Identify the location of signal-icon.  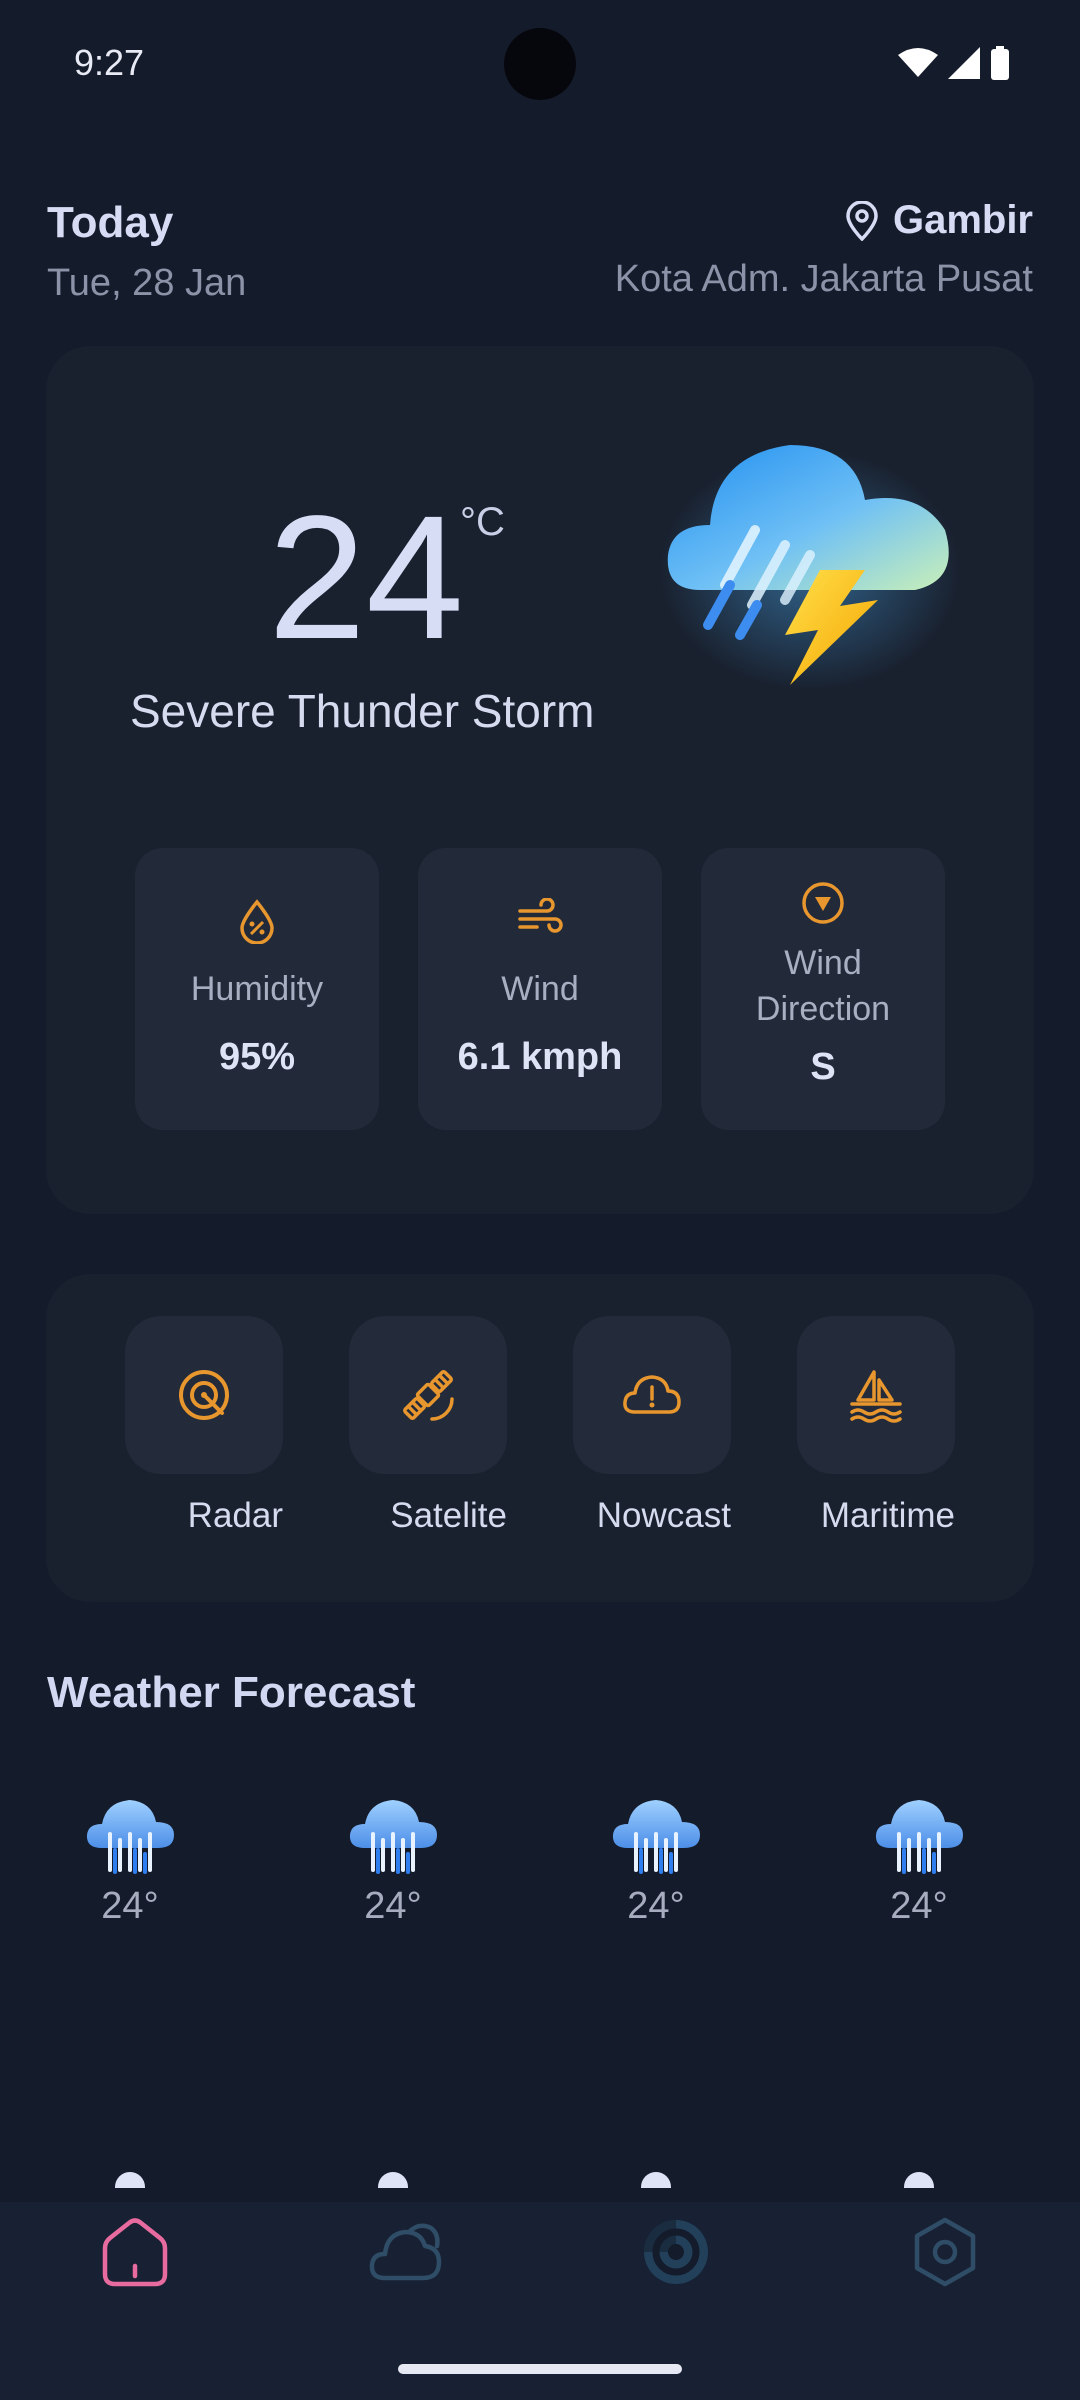
(964, 63).